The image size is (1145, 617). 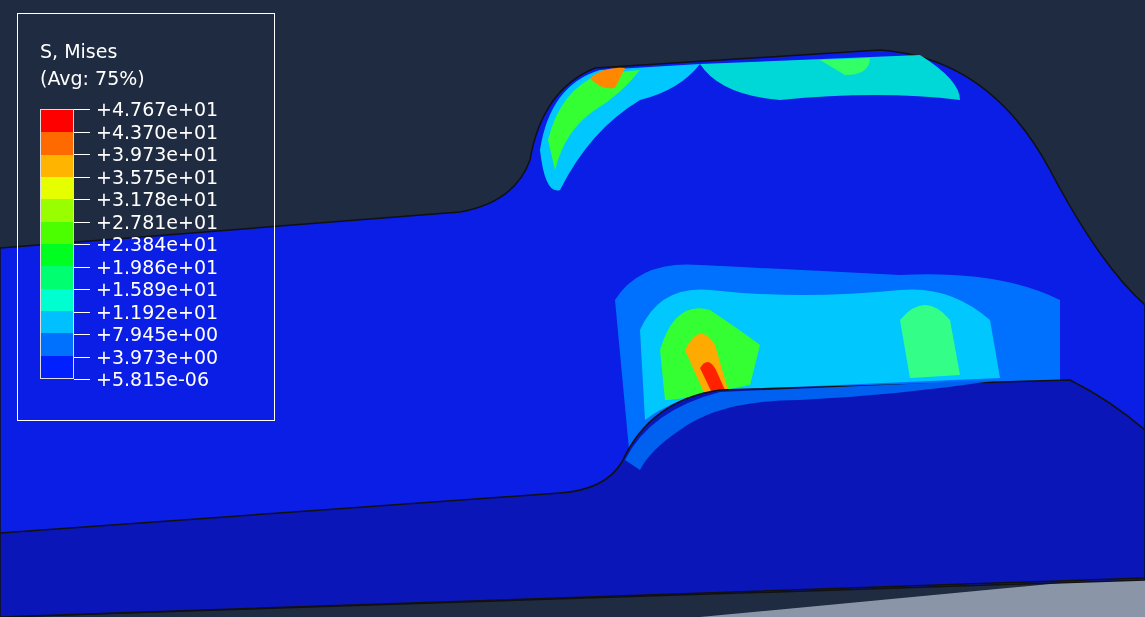 What do you see at coordinates (158, 131) in the screenshot?
I see `legend-value: +4.370e+01` at bounding box center [158, 131].